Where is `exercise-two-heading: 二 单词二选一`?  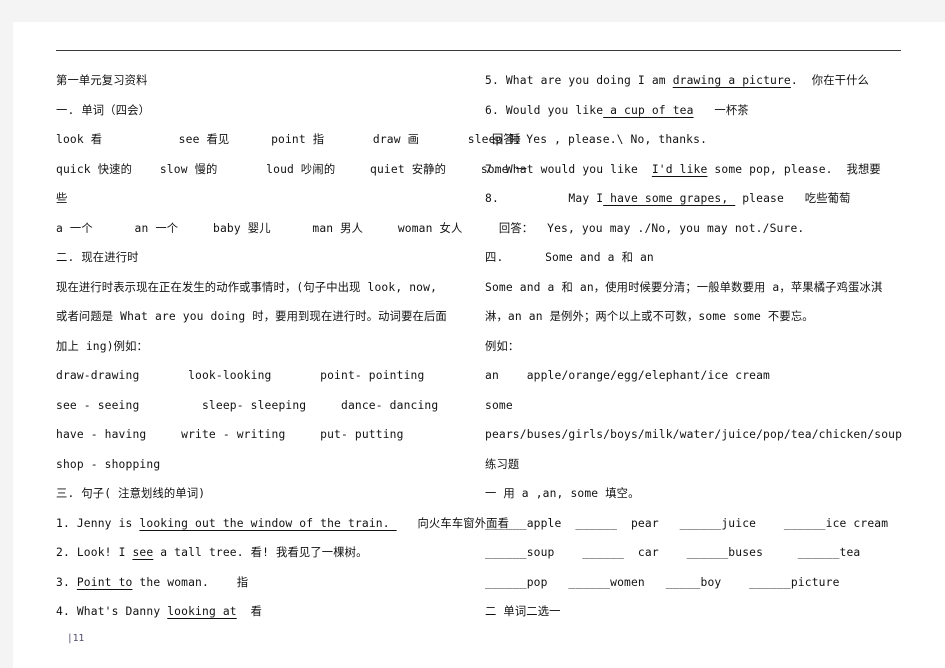 exercise-two-heading: 二 单词二选一 is located at coordinates (523, 611).